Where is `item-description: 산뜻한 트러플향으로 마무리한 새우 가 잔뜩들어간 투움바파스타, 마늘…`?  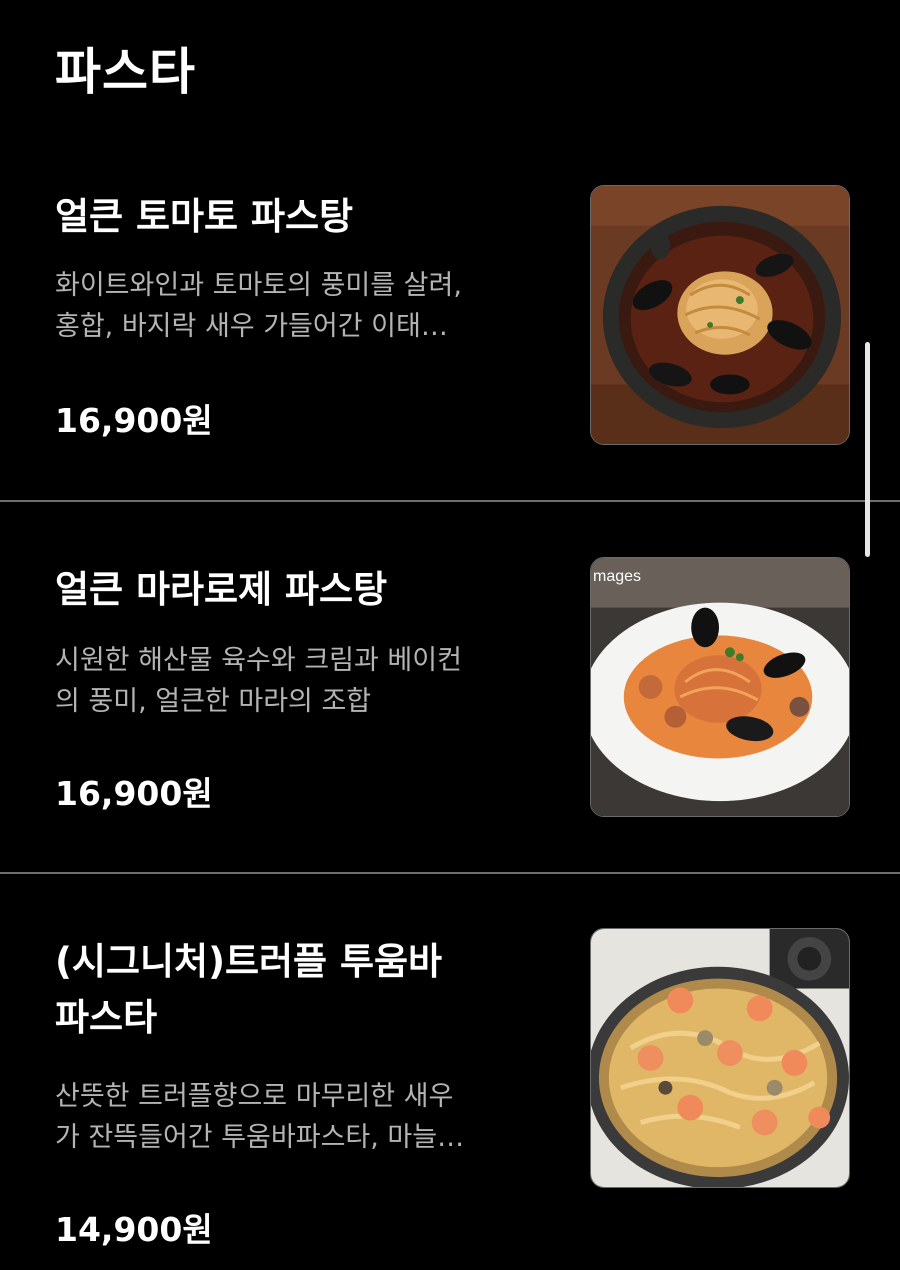
item-description: 산뜻한 트러플향으로 마무리한 새우 가 잔뜩들어간 투움바파스타, 마늘… is located at coordinates (260, 1117).